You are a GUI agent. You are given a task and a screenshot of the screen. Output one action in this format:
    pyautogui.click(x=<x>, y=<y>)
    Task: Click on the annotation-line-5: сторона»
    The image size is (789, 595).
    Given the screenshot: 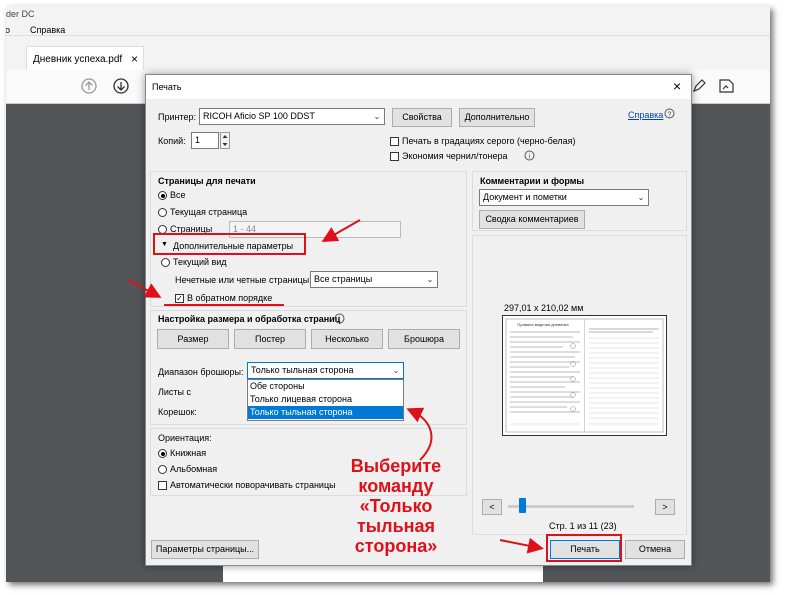 What is the action you would take?
    pyautogui.click(x=396, y=546)
    